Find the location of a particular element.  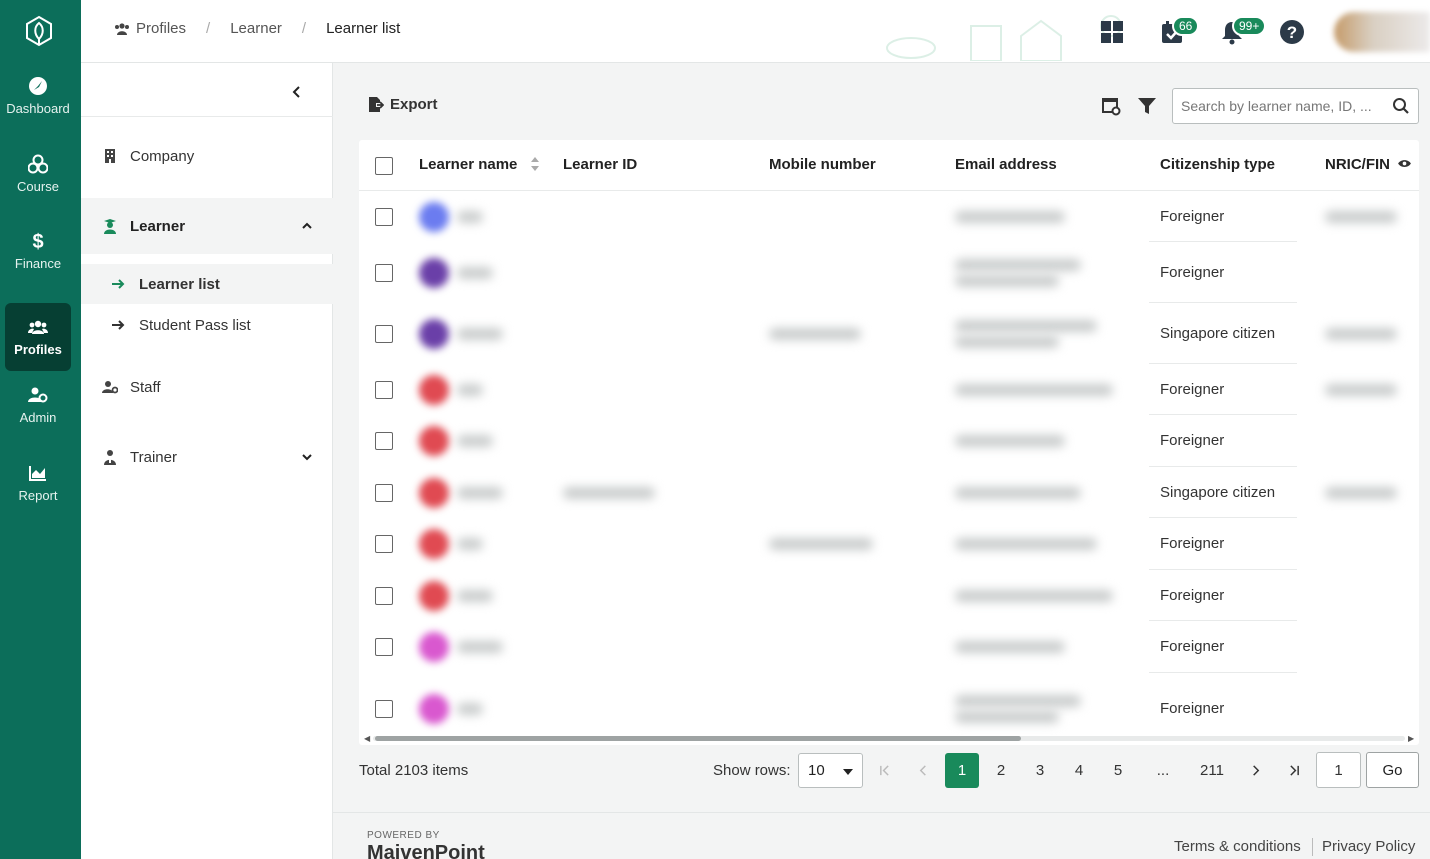

chevron-down-icon is located at coordinates (307, 457).